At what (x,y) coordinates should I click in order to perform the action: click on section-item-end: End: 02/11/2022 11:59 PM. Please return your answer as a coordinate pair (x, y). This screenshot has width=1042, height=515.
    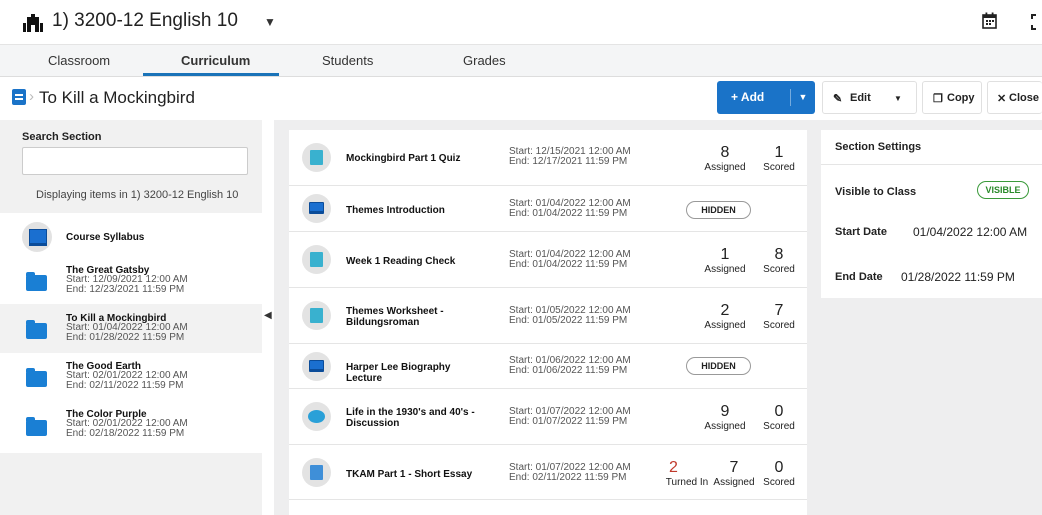
    Looking at the image, I should click on (125, 385).